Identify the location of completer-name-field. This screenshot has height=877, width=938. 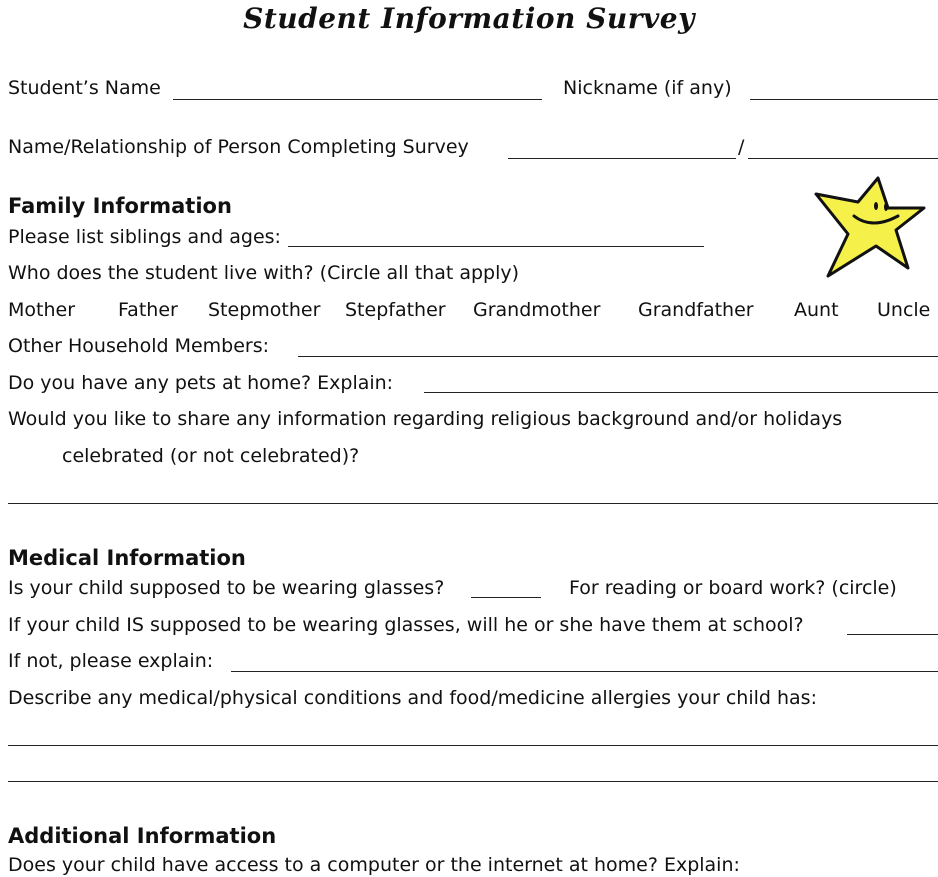
(622, 158).